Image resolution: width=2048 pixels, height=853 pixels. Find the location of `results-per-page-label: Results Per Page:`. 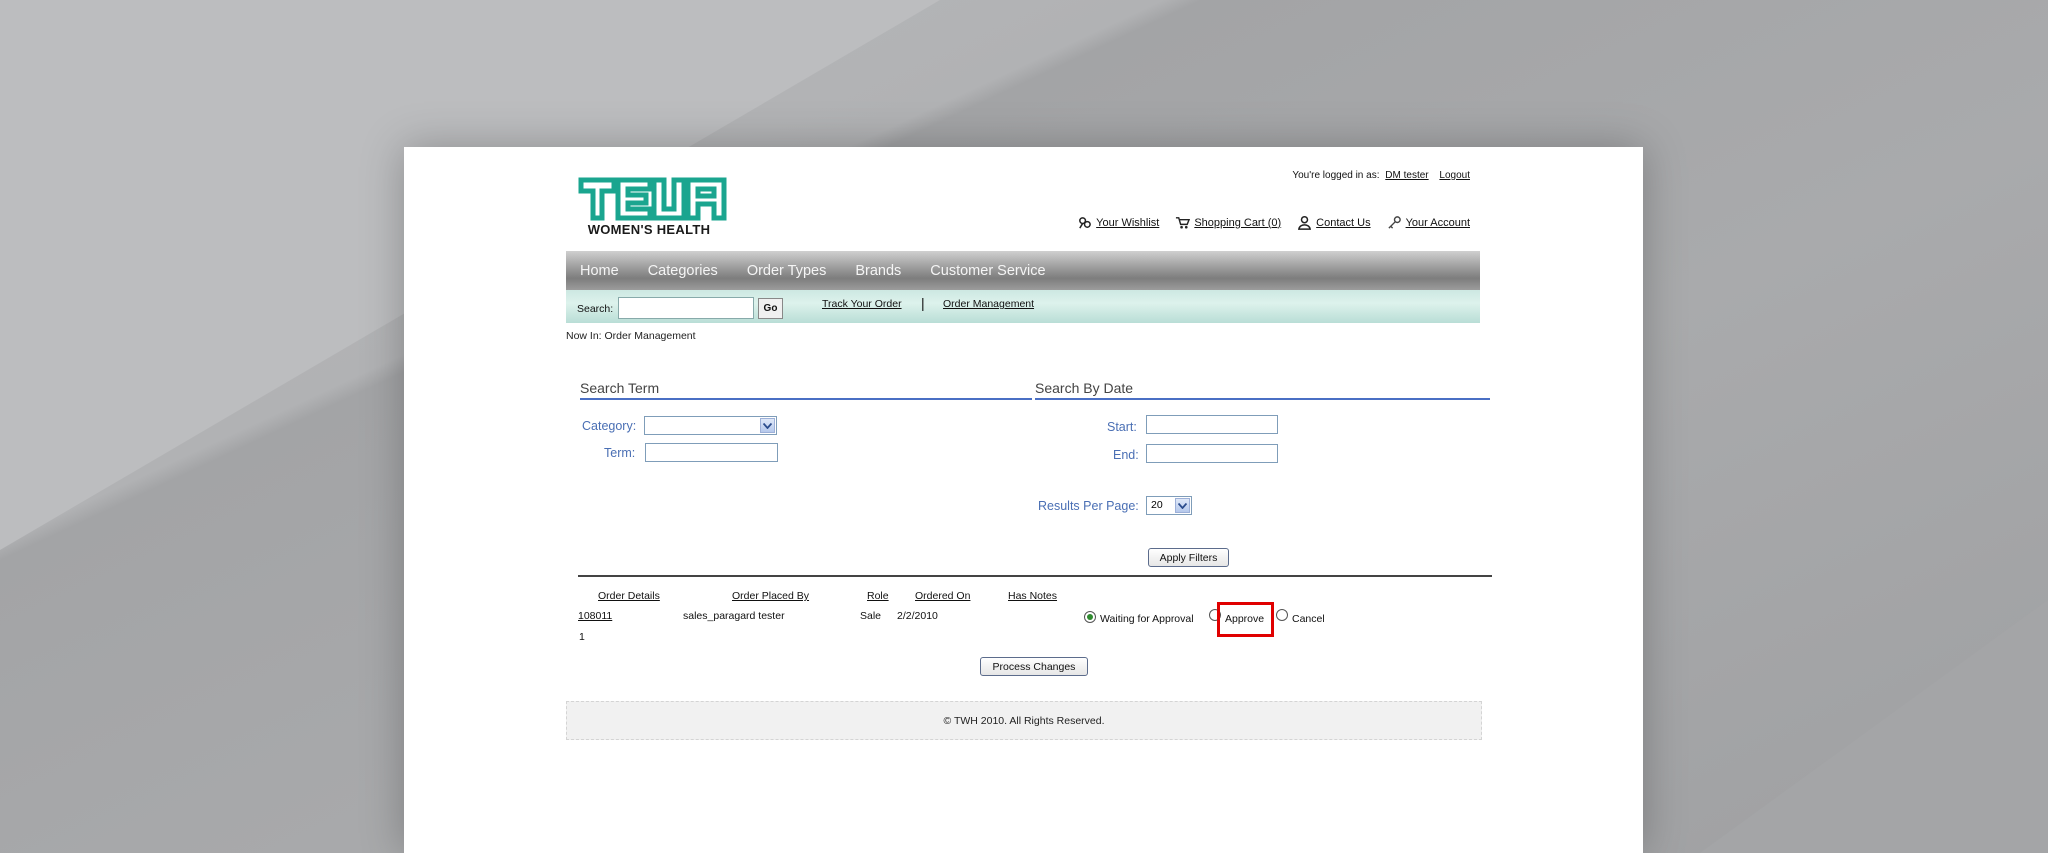

results-per-page-label: Results Per Page: is located at coordinates (1088, 506).